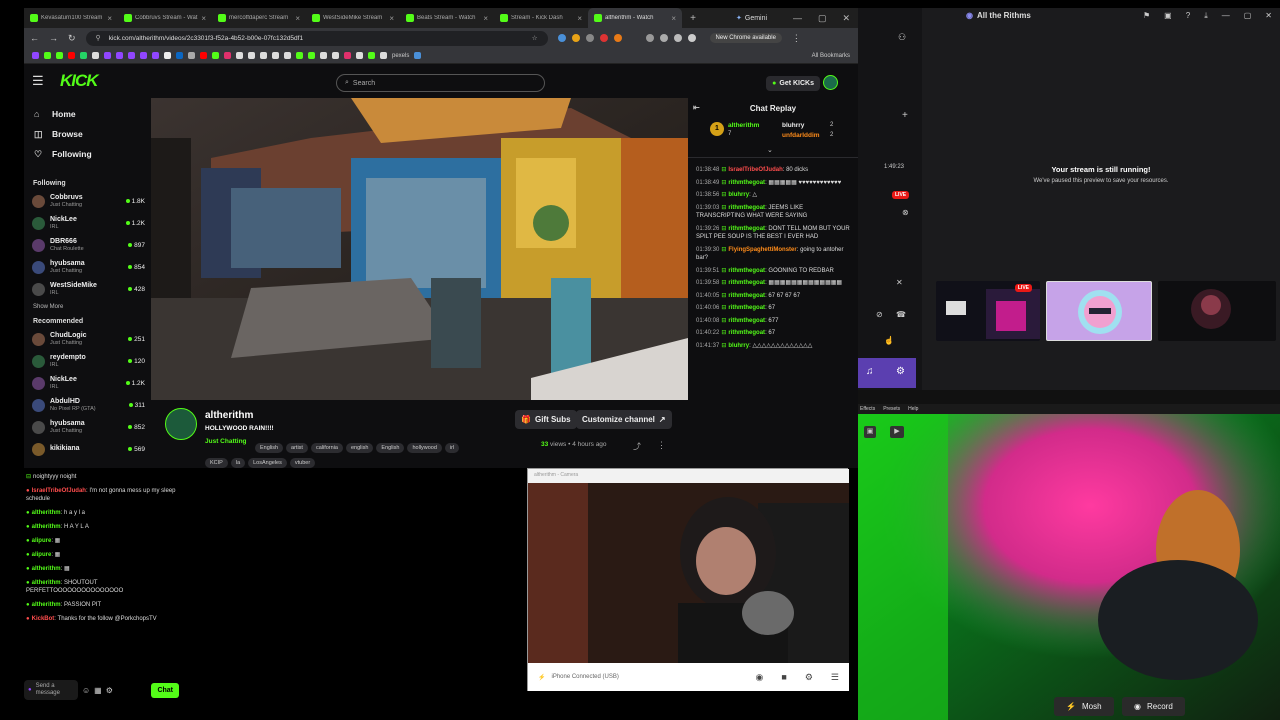 This screenshot has height=720, width=1280. I want to click on browser-tab: Cobbruvs Stream - Wat ×, so click(165, 18).